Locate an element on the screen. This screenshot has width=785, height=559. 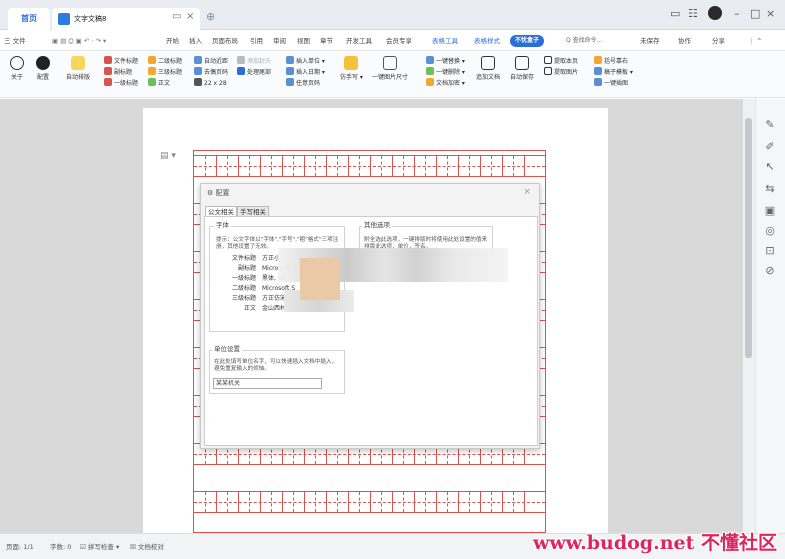
page-options-icon: ▤ ▾ is located at coordinates (168, 156).